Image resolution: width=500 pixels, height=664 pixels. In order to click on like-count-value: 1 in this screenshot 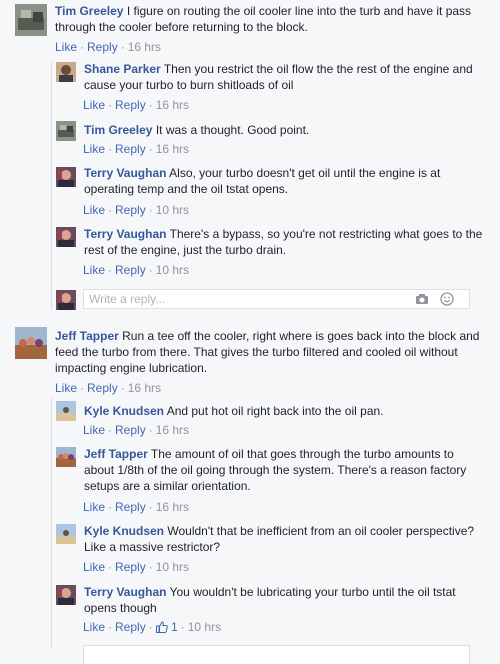, I will do `click(174, 627)`.